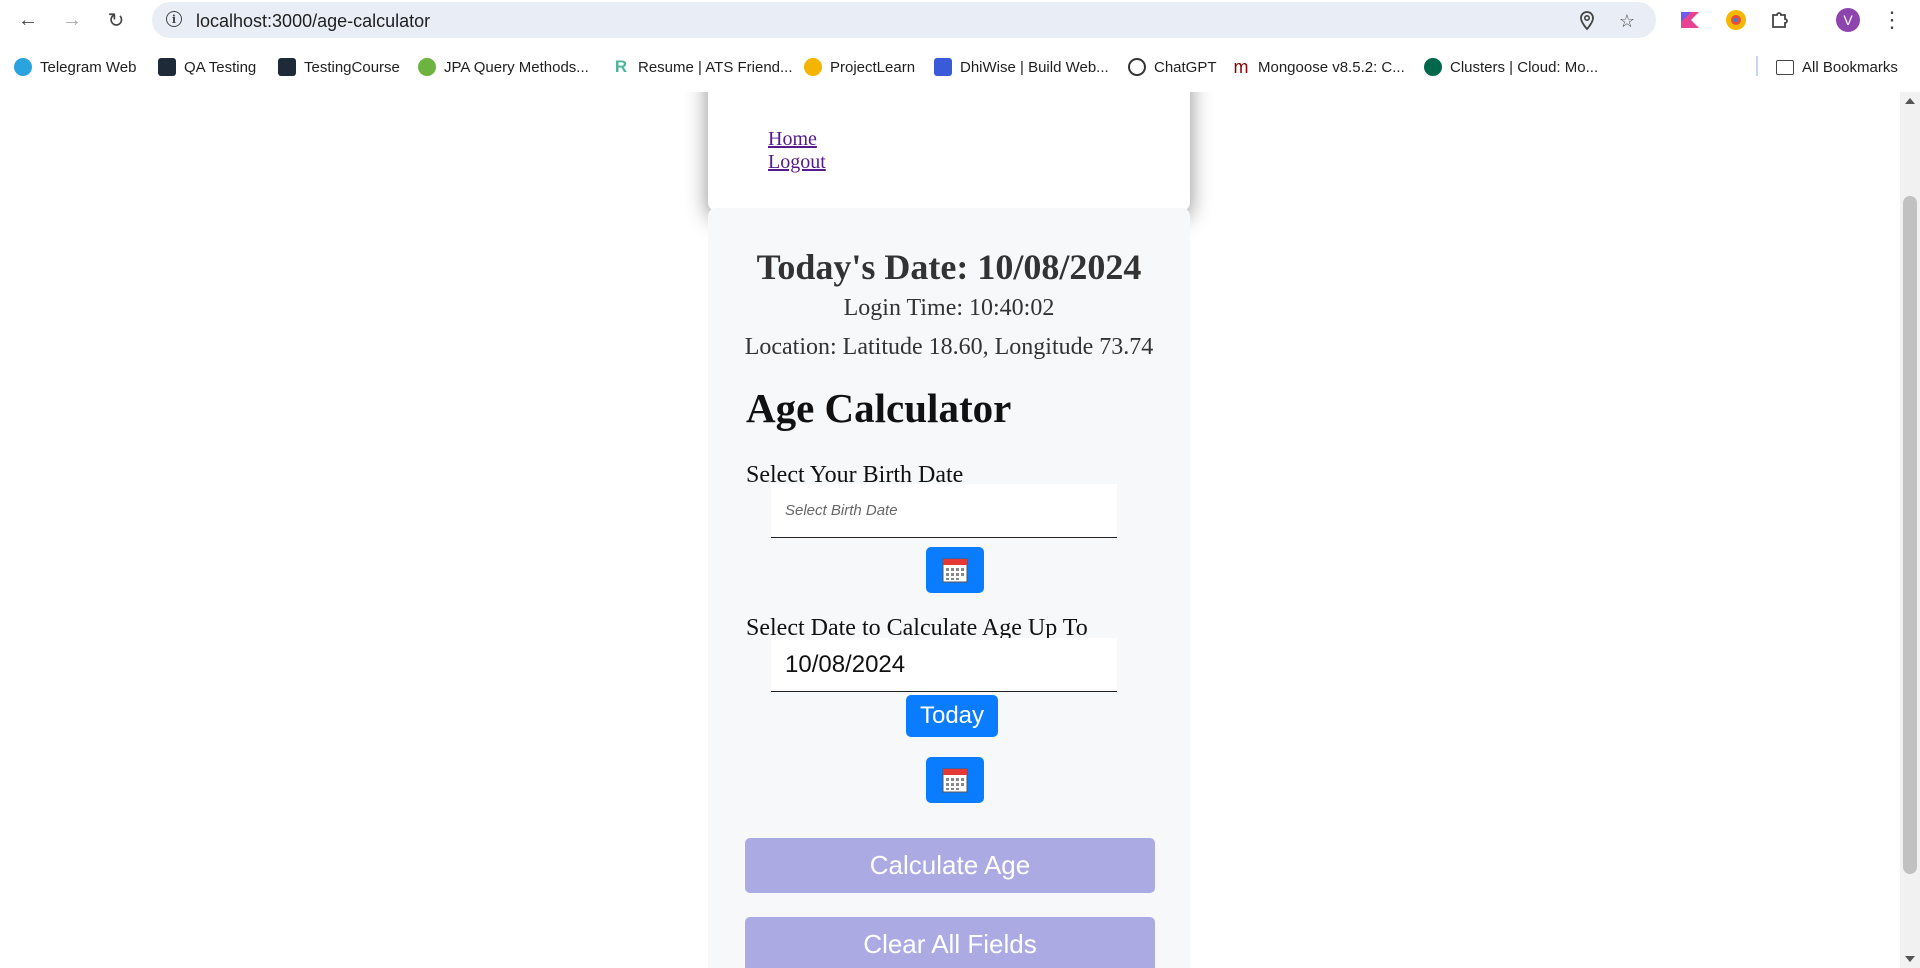 This screenshot has width=1920, height=968. I want to click on back-icon: ←, so click(28, 20).